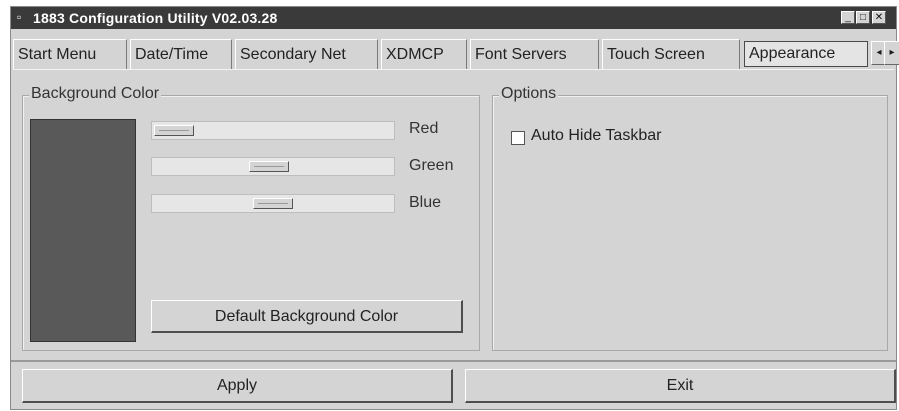 This screenshot has height=411, width=899. I want to click on button-label: Exit, so click(680, 385).